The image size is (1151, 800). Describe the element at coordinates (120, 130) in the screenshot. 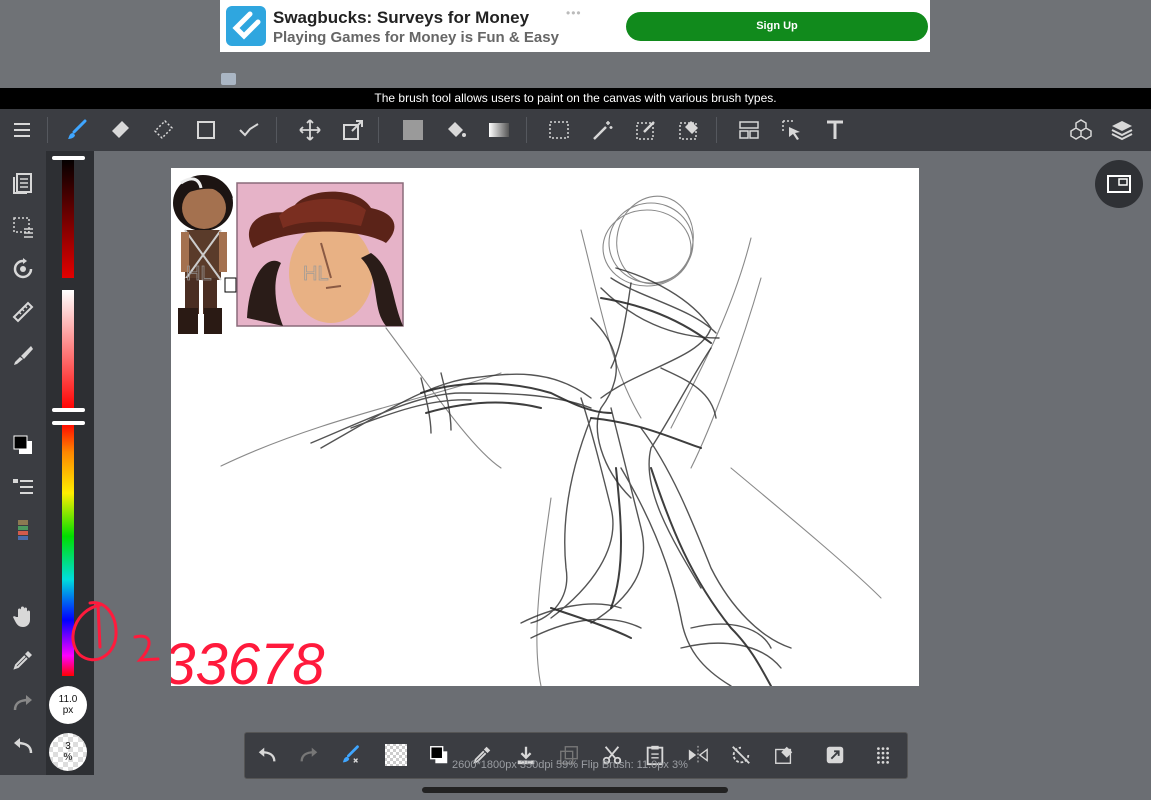

I see `eraser-icon` at that location.